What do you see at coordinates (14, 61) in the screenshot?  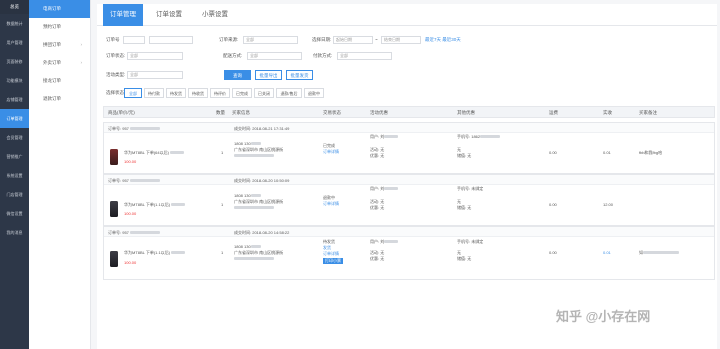 I see `nav-item: 页面装修` at bounding box center [14, 61].